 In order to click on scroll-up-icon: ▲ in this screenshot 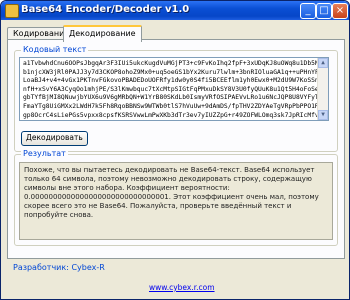, I will do `click(323, 63)`.